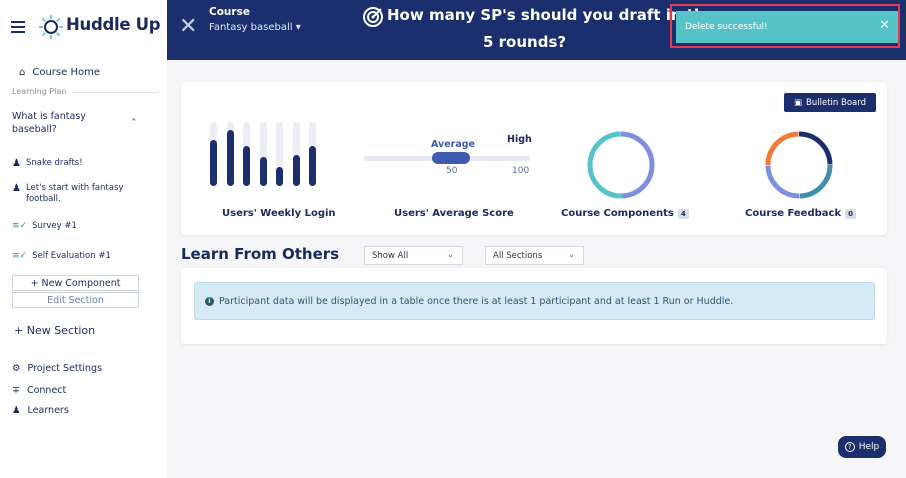 This screenshot has width=906, height=478. Describe the element at coordinates (115, 92) in the screenshot. I see `divider` at that location.